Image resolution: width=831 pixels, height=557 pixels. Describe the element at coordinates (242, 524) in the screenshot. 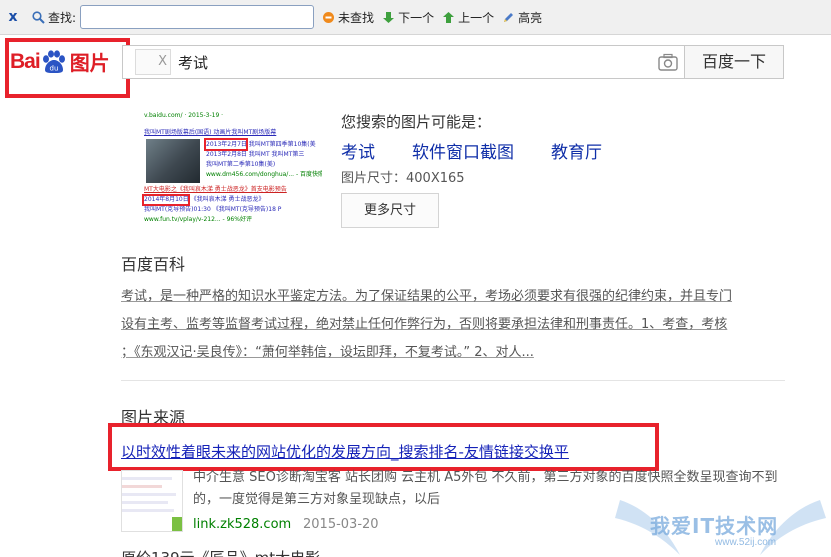

I see `source-url: link.zk528.com` at that location.